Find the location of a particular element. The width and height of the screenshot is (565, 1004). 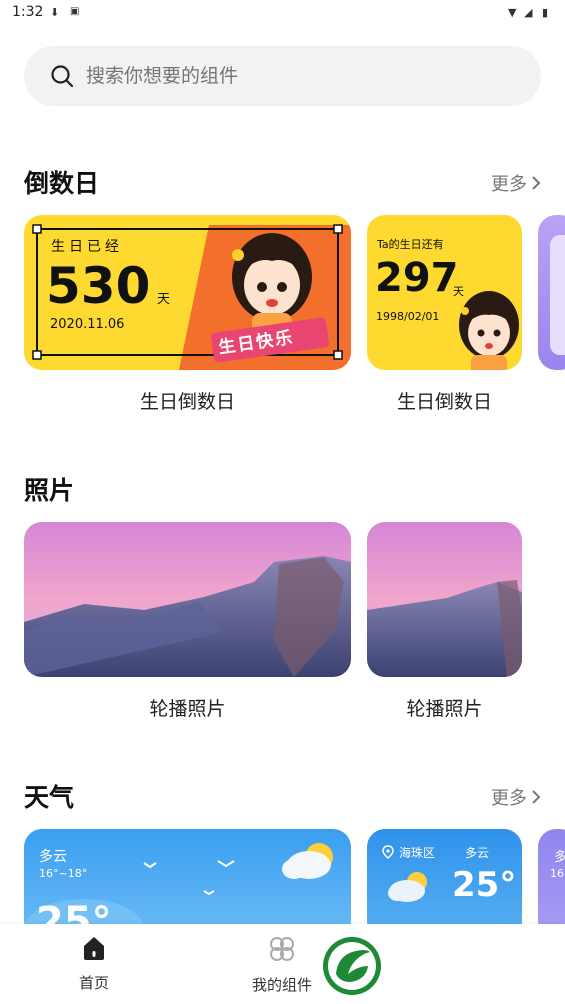

nav-my-widgets: 我的组件 is located at coordinates (282, 964).